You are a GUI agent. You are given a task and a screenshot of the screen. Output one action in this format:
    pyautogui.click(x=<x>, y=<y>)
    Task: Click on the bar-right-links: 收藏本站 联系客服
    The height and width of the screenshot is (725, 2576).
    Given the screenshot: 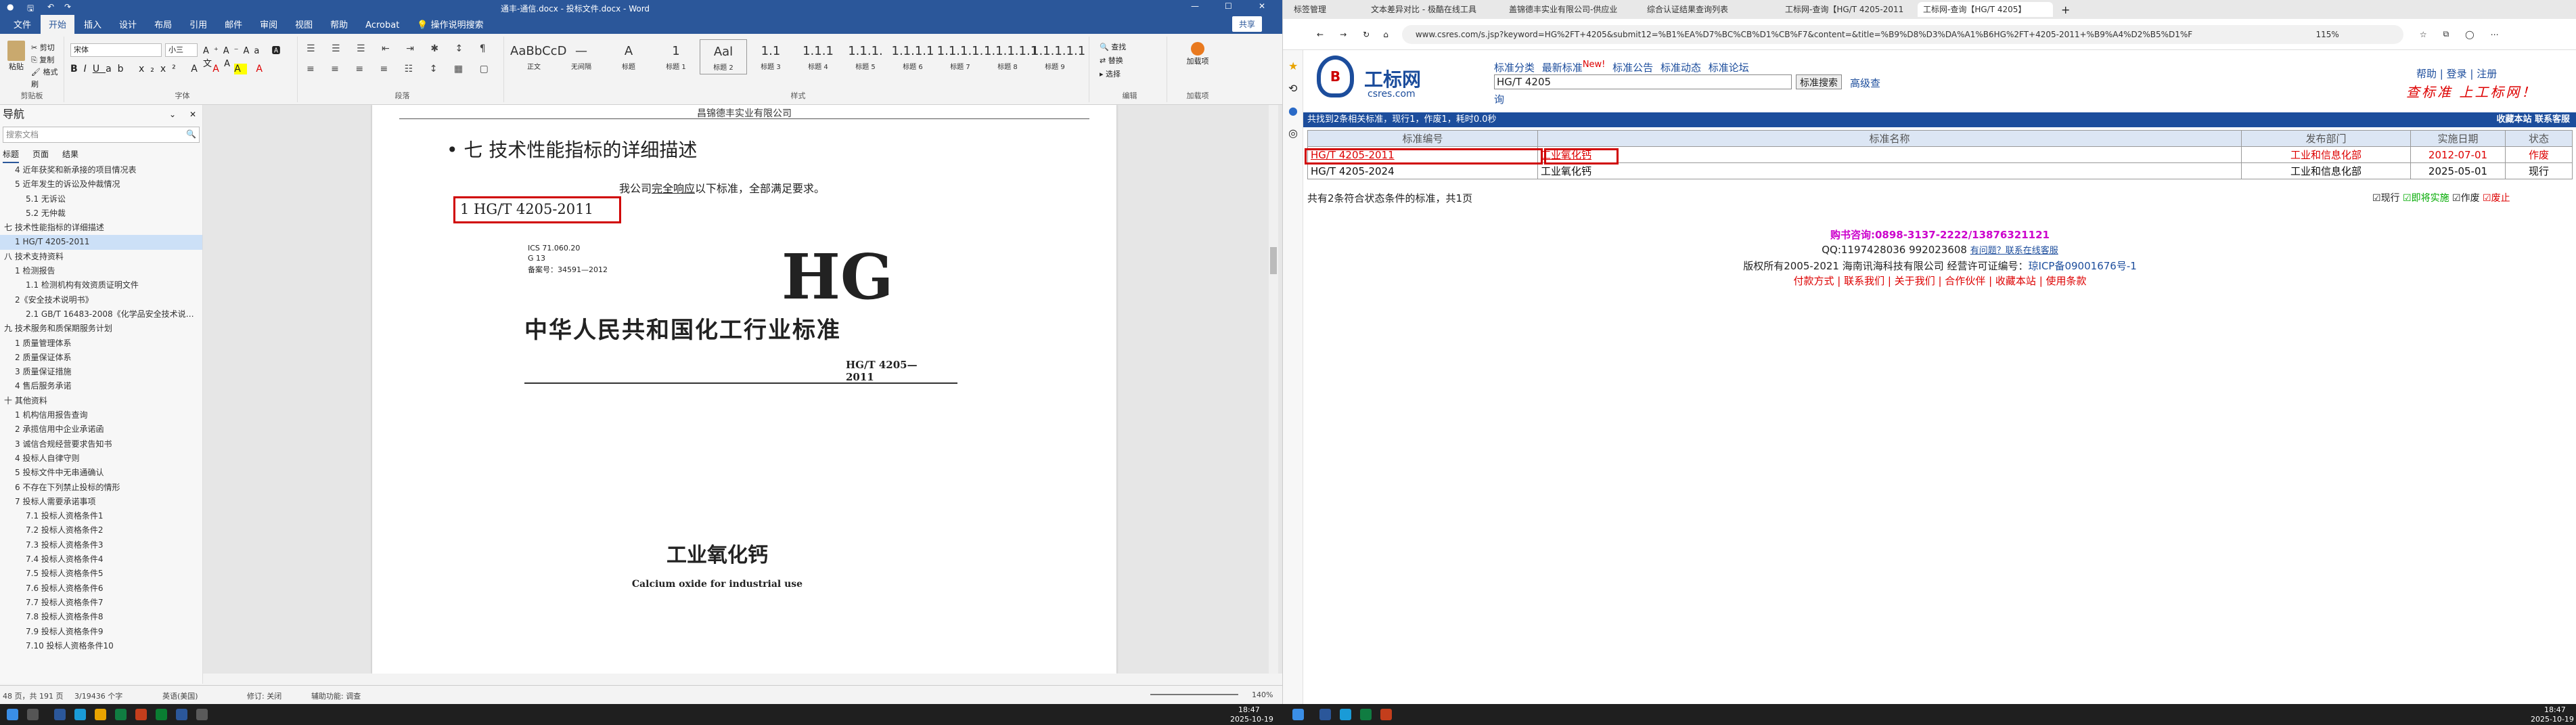 What is the action you would take?
    pyautogui.click(x=2533, y=120)
    